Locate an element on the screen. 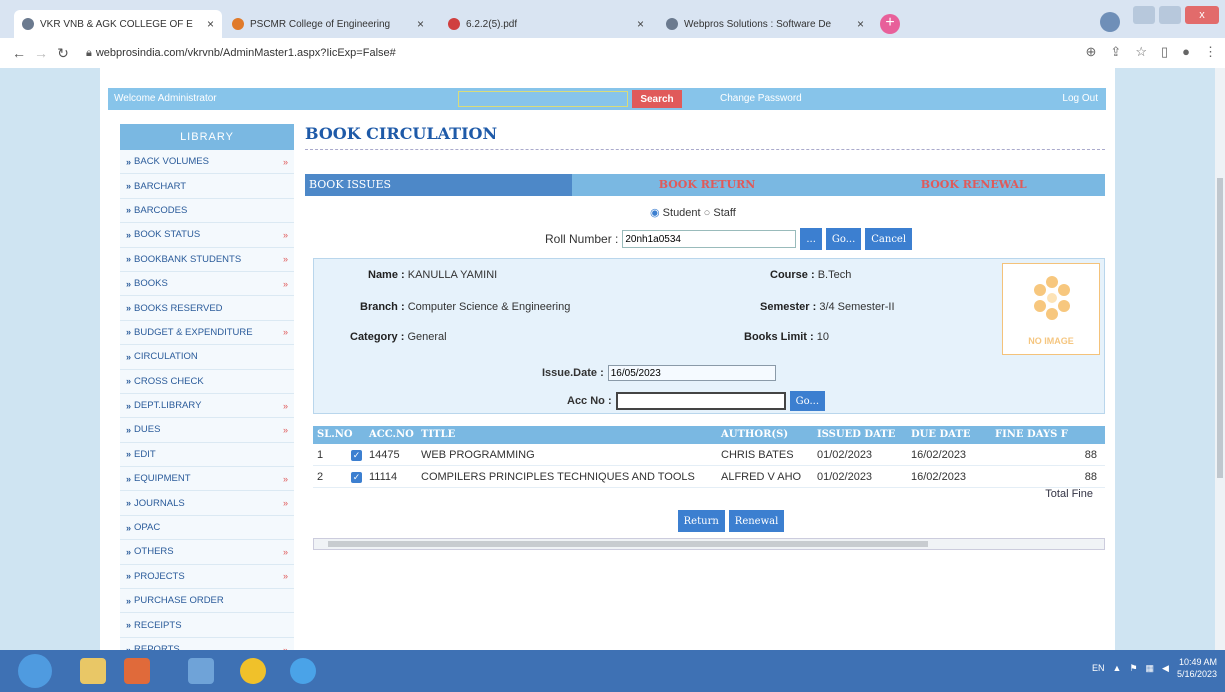  sidebar-item: » OTHERS» is located at coordinates (207, 552).